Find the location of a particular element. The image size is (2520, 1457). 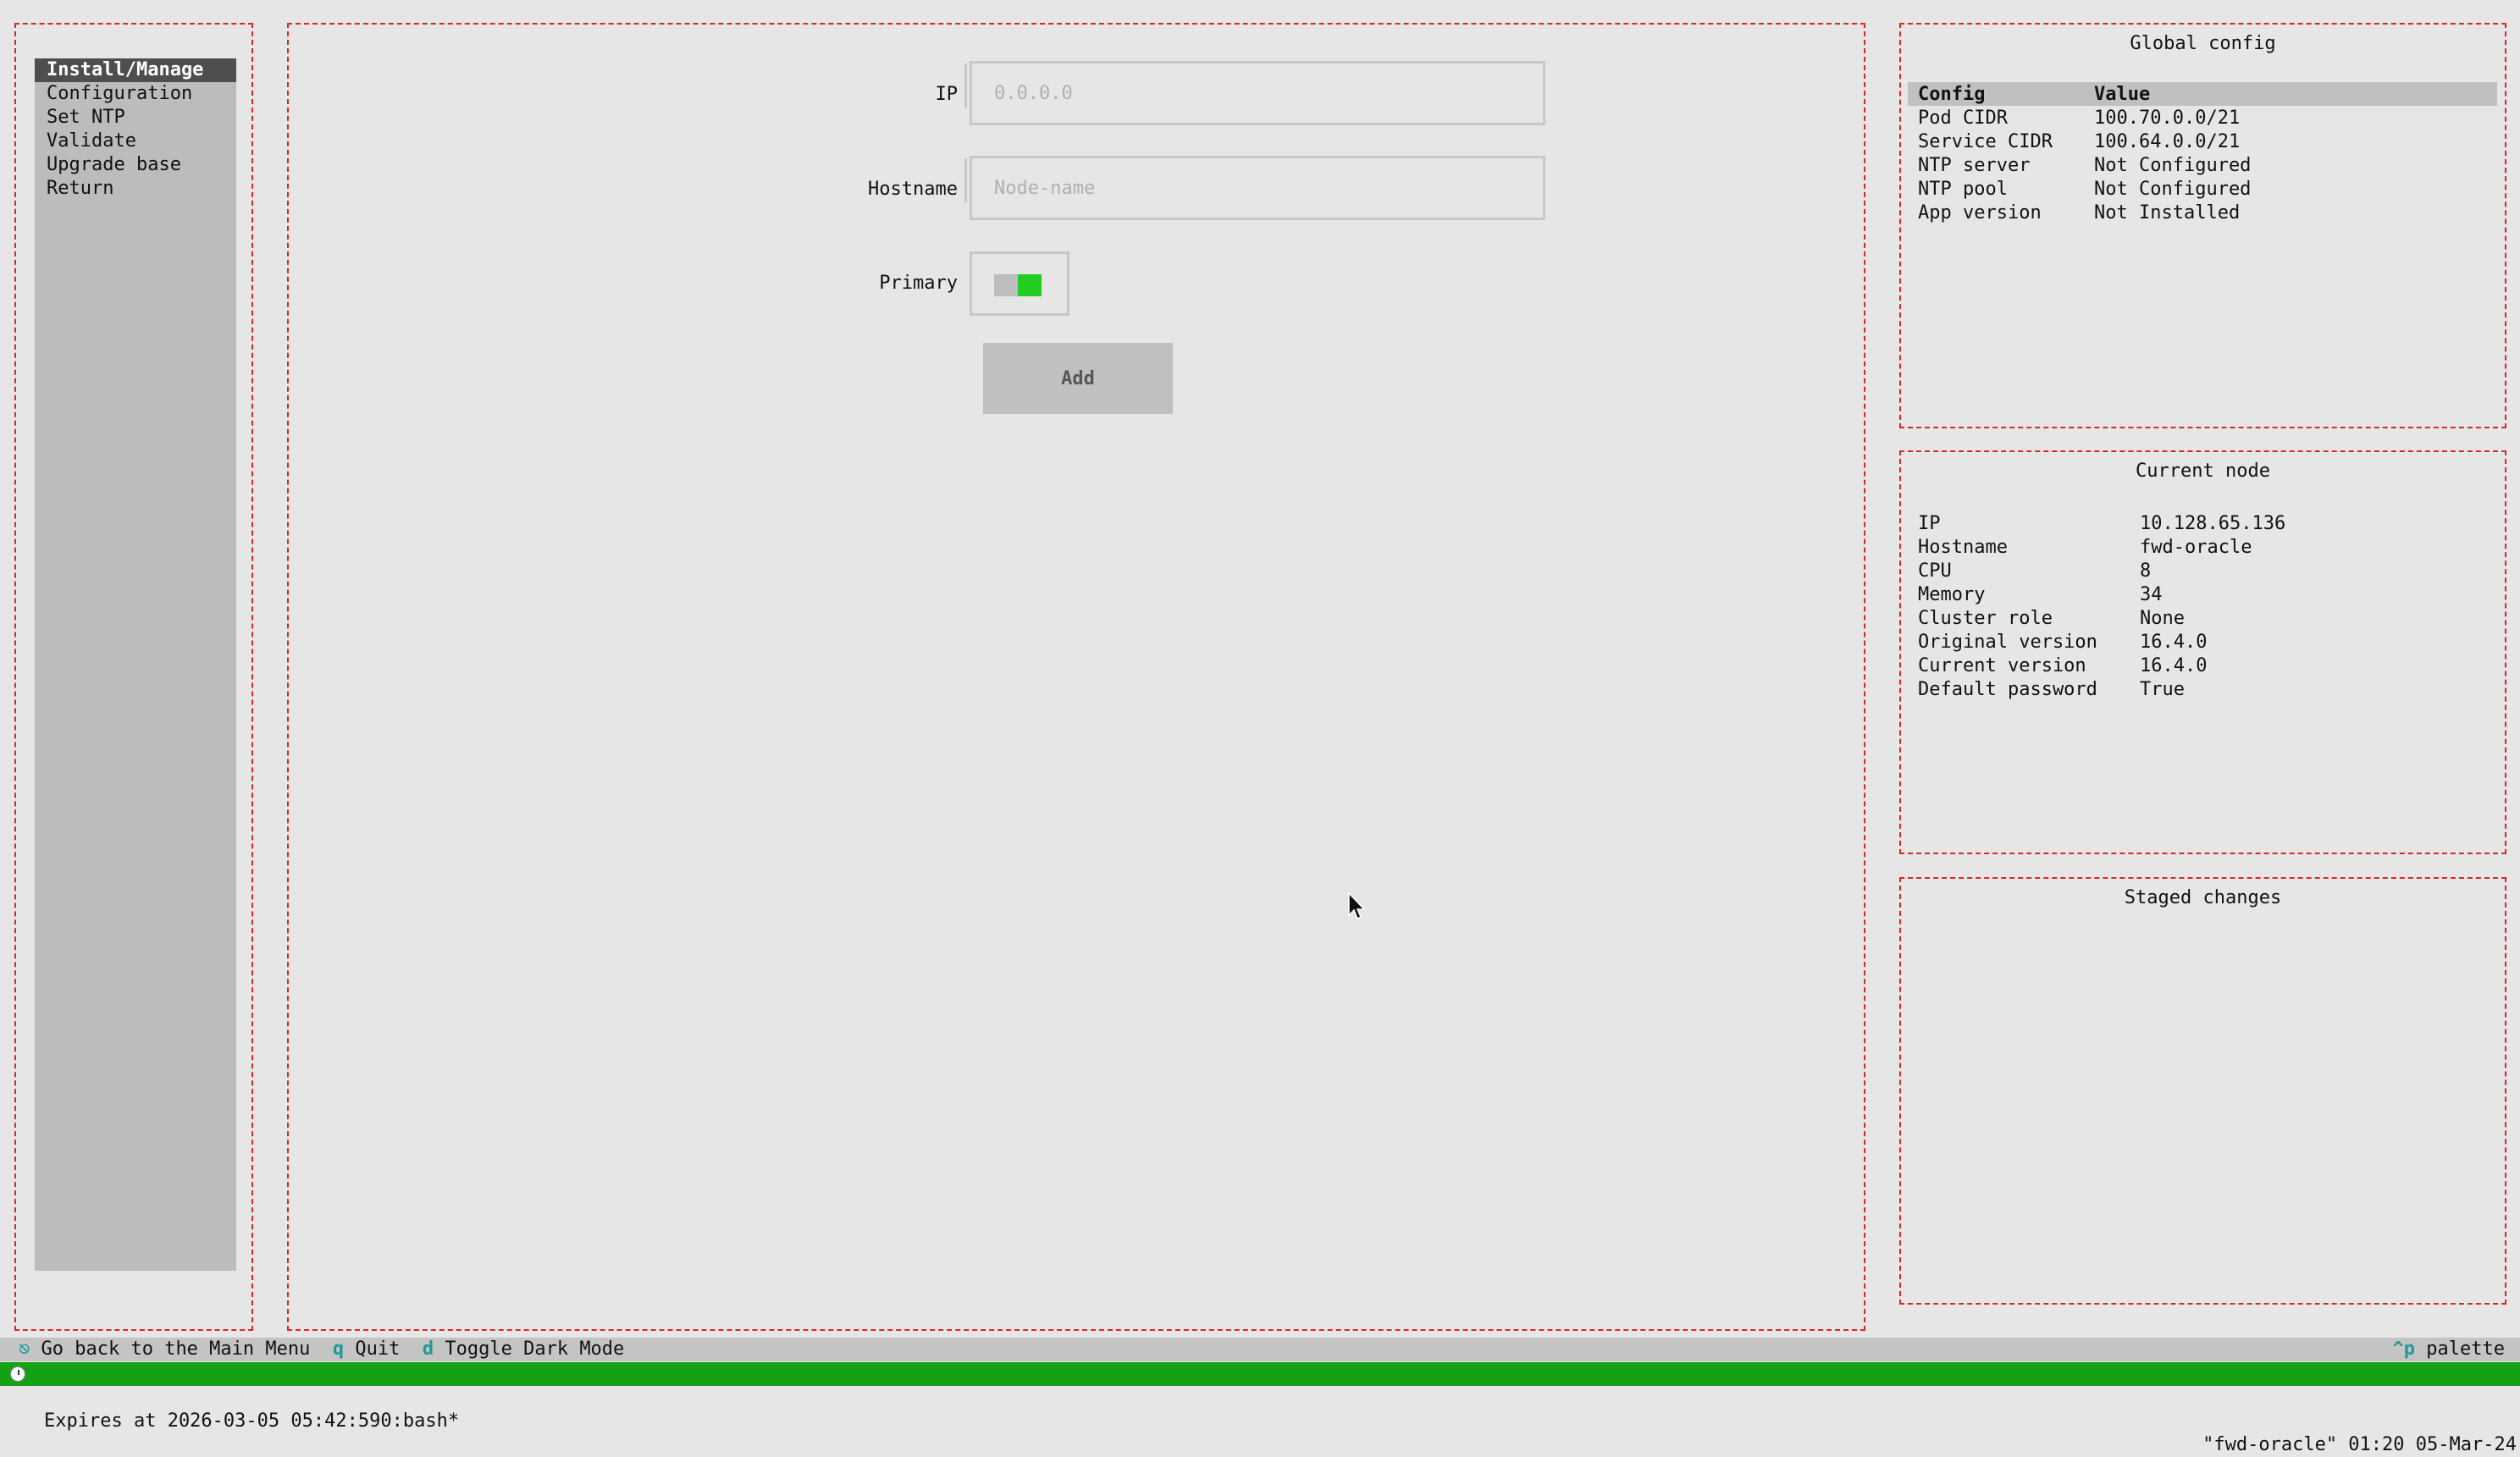

menu-item-upgrade-base: Upgrade base is located at coordinates (135, 165).